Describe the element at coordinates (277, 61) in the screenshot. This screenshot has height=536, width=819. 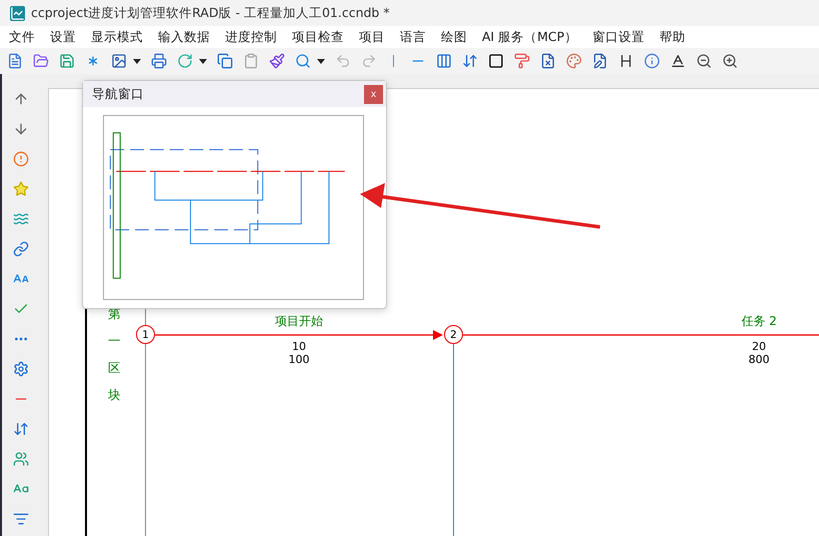
I see `paintbrush-icon` at that location.